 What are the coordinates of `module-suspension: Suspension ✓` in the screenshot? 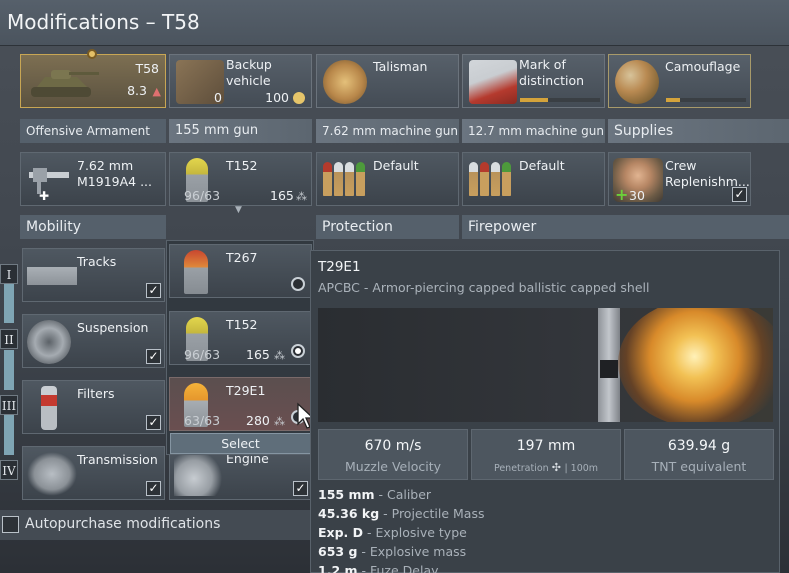 It's located at (93, 341).